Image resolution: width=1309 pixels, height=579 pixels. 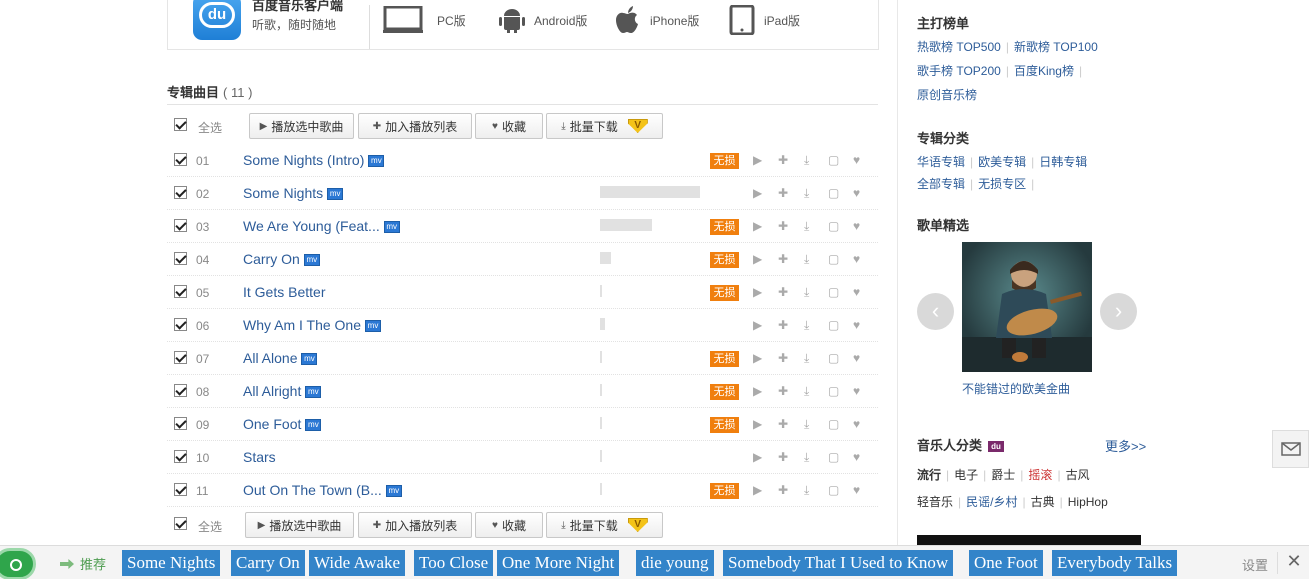 What do you see at coordinates (604, 126) in the screenshot?
I see `batch-download-button: ⤓ 批量下载 V` at bounding box center [604, 126].